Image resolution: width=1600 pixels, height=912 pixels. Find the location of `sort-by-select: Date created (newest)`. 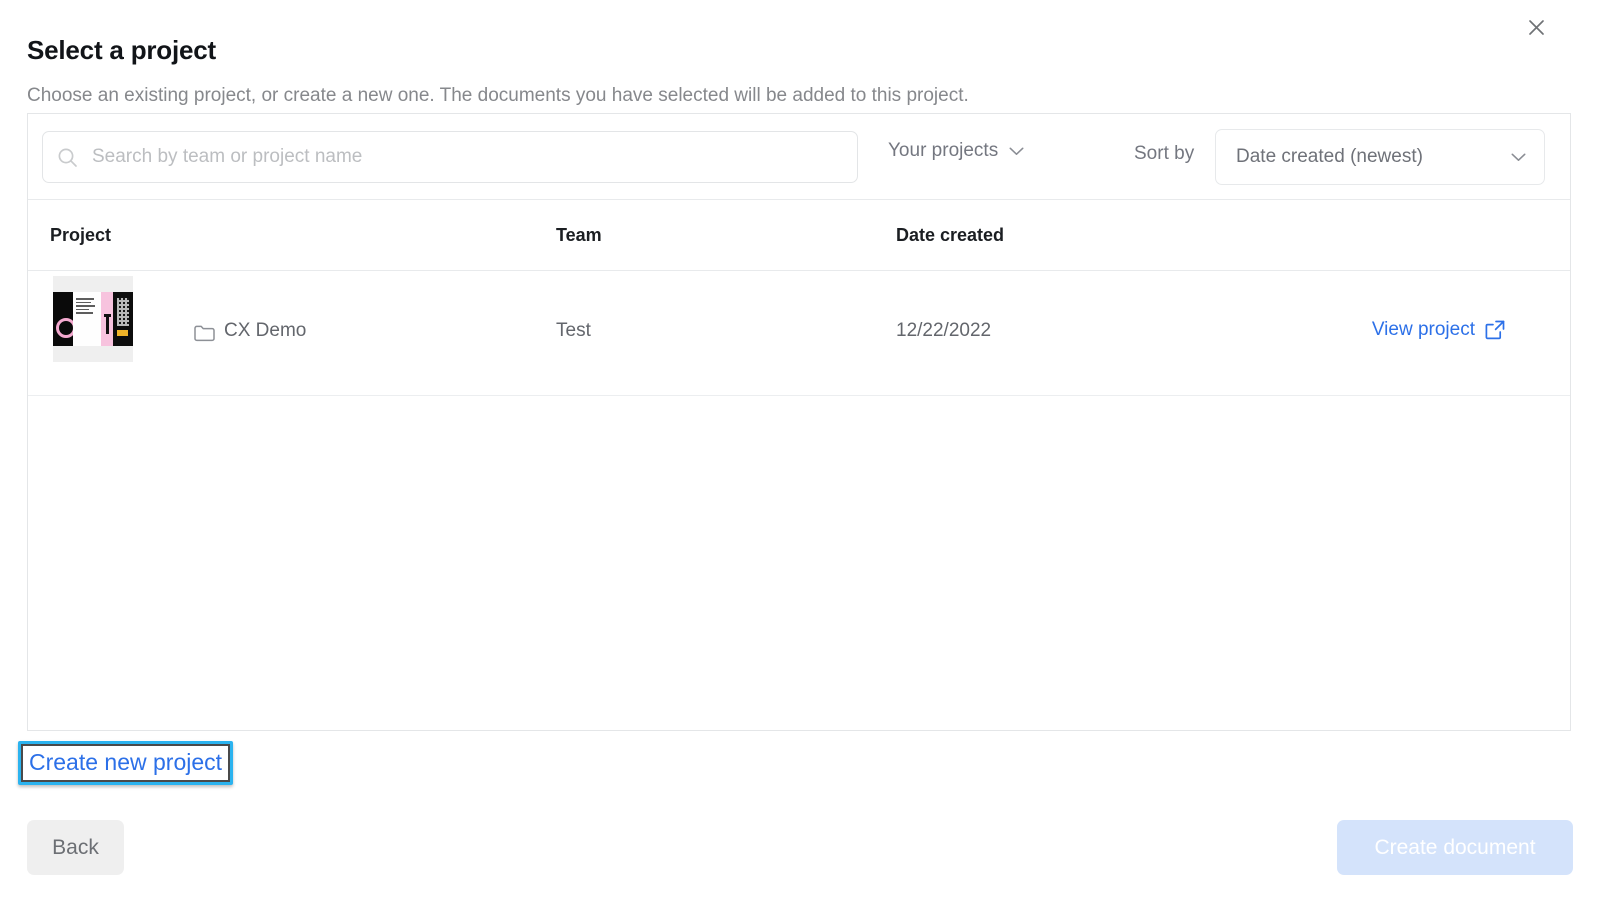

sort-by-select: Date created (newest) is located at coordinates (1380, 157).